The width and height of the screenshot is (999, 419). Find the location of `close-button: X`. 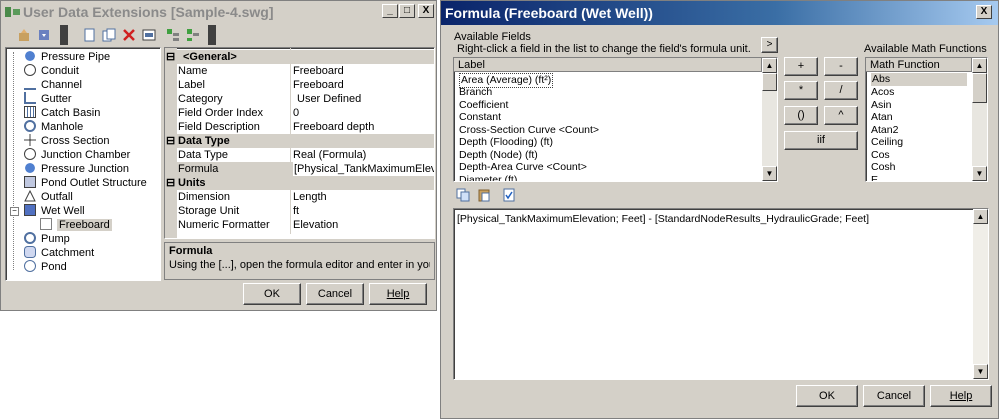

close-button: X is located at coordinates (426, 11).